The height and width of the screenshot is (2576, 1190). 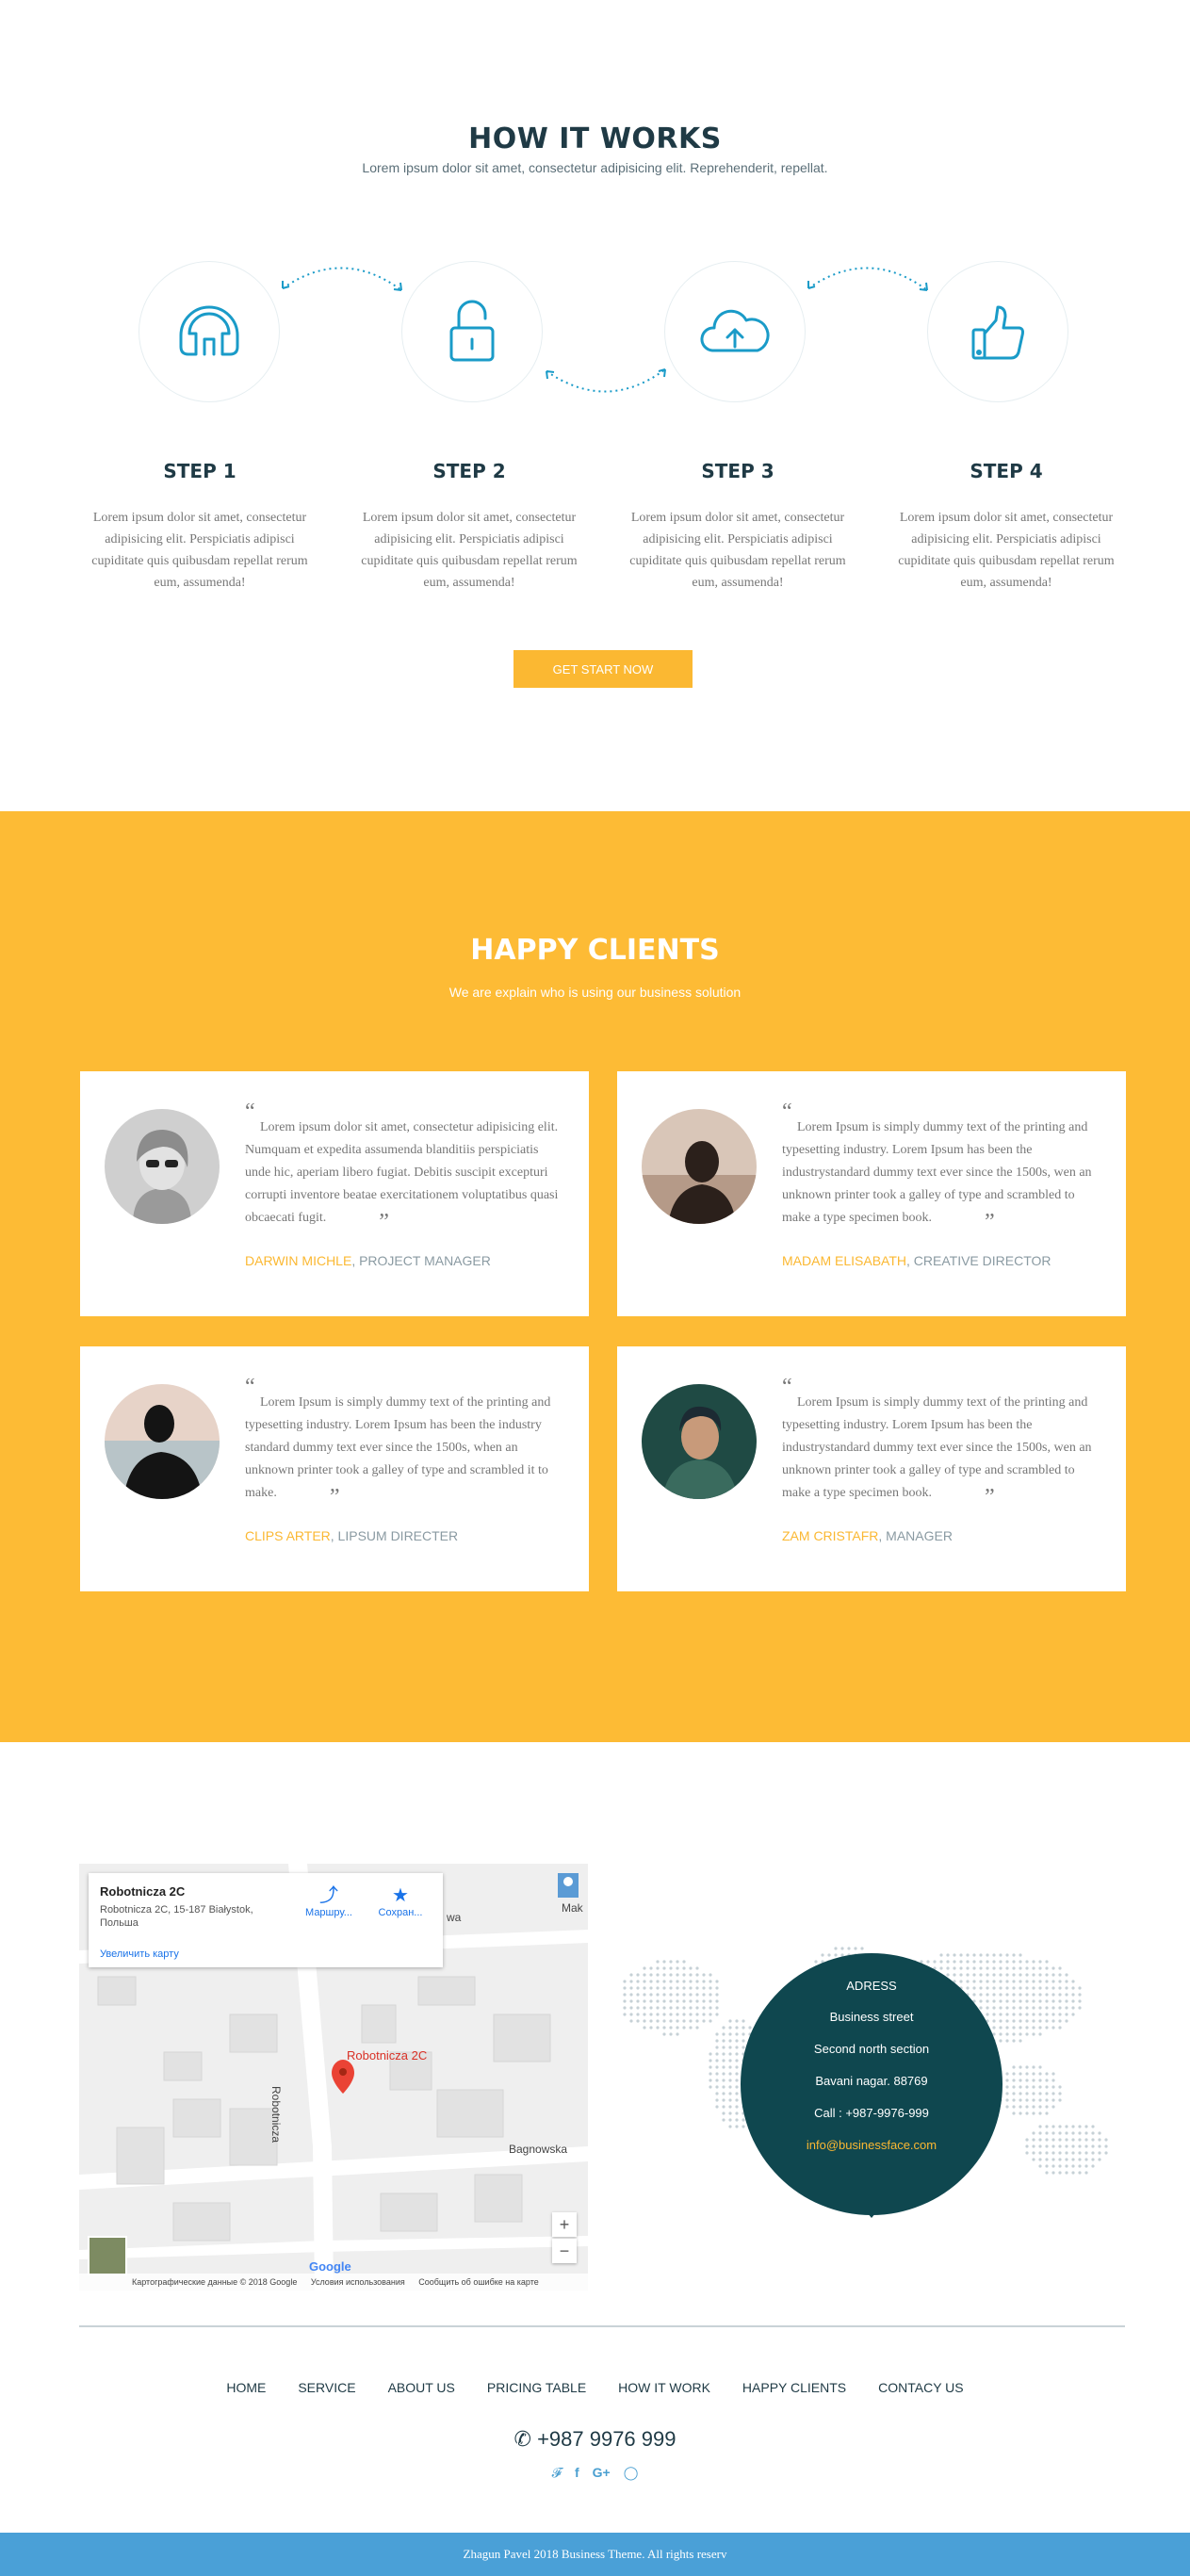 I want to click on social-links: 𝓕 f G+ ◯, so click(x=595, y=2473).